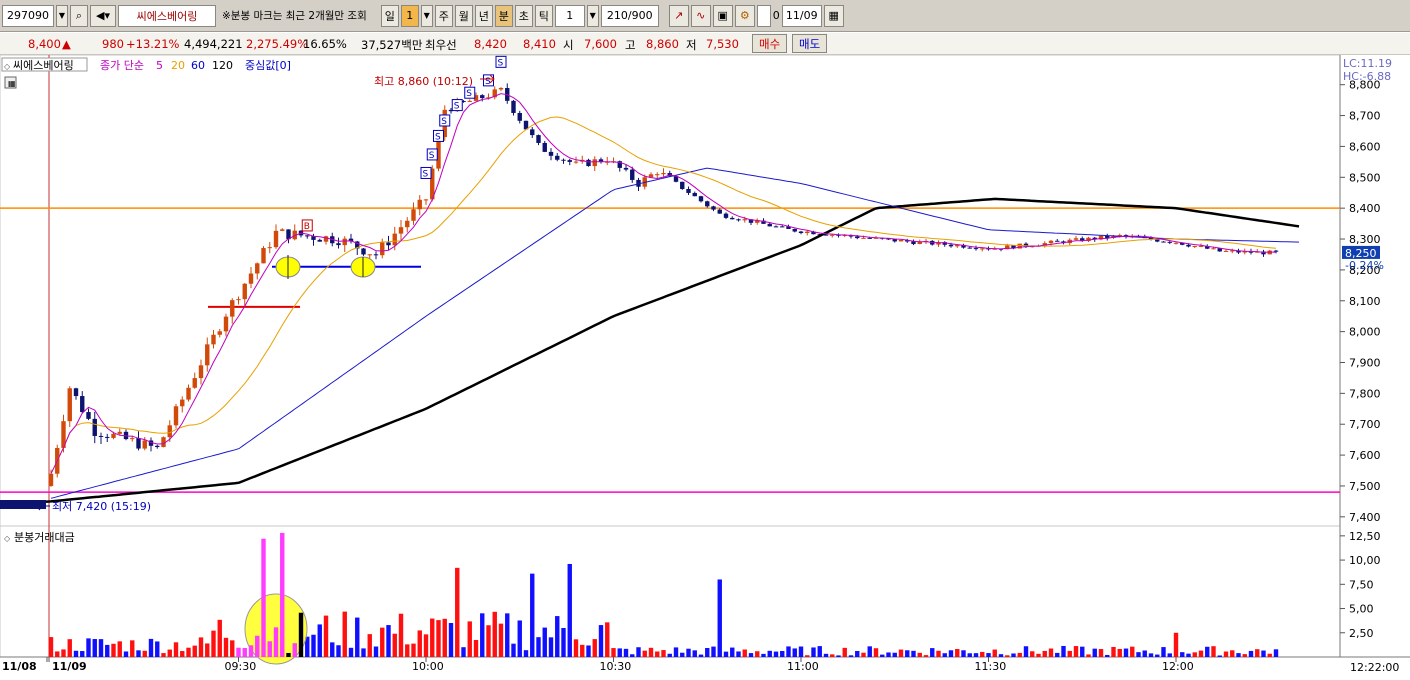  What do you see at coordinates (44, 44) in the screenshot?
I see `current-price: 8,400` at bounding box center [44, 44].